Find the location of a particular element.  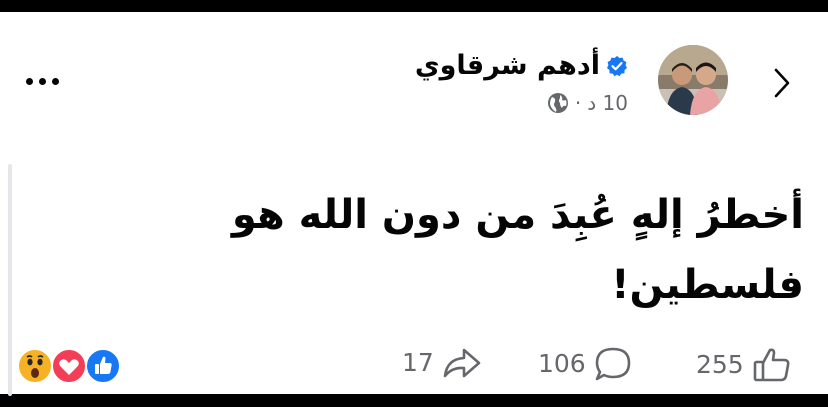

post-text-line: أخطرُ إلهٍ عُبِدَ من دون الله هو is located at coordinates (517, 215).